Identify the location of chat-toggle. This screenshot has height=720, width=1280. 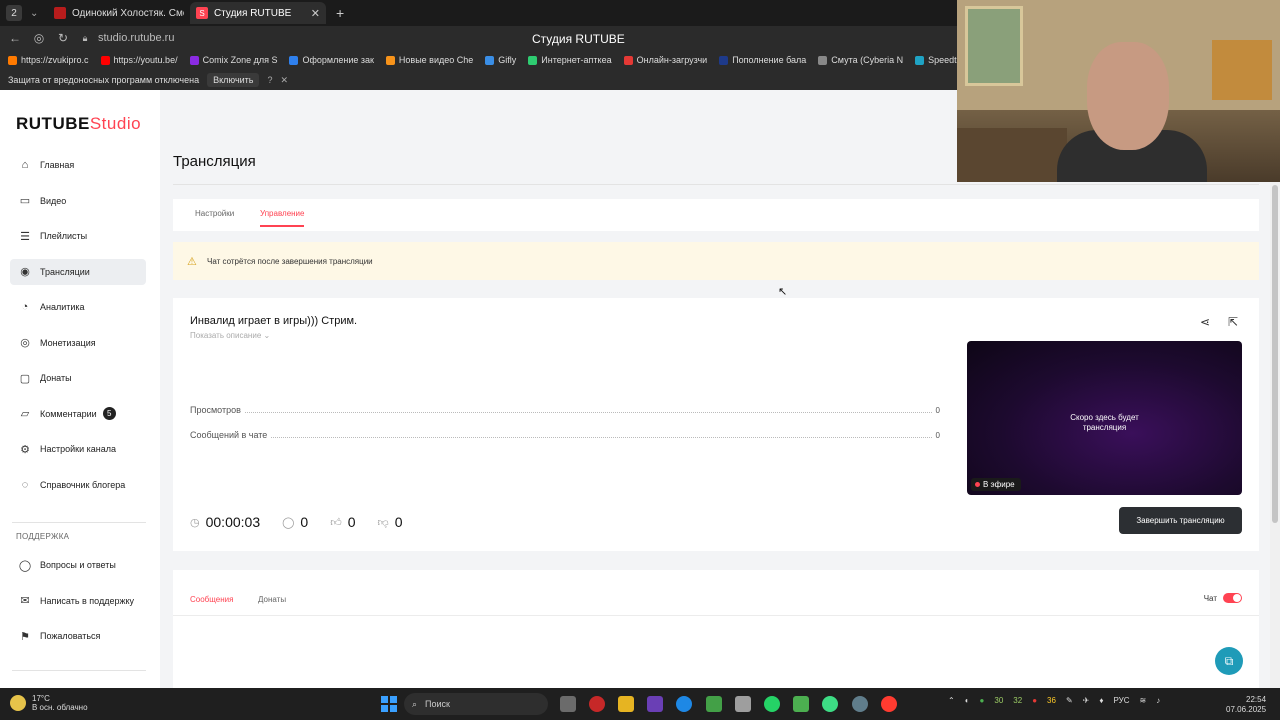
(1232, 598).